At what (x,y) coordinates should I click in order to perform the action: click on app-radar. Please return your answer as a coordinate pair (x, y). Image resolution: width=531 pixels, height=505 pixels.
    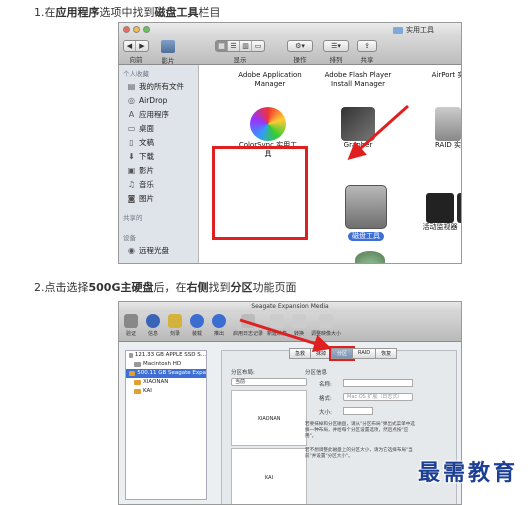
    Looking at the image, I should click on (370, 257).